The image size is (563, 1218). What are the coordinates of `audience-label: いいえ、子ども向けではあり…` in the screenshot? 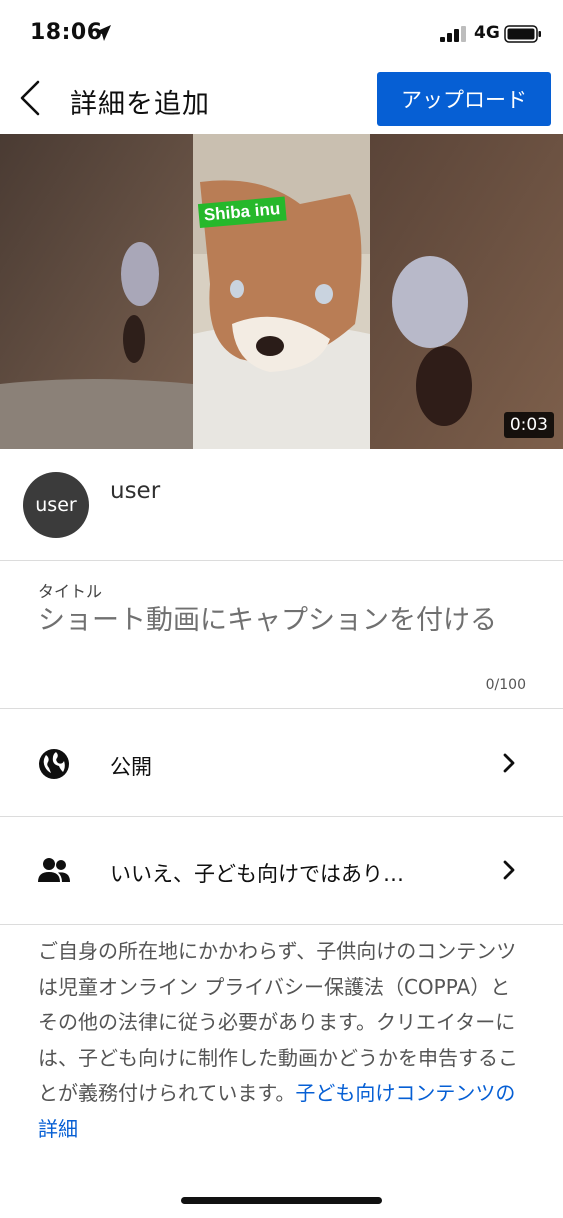 It's located at (257, 874).